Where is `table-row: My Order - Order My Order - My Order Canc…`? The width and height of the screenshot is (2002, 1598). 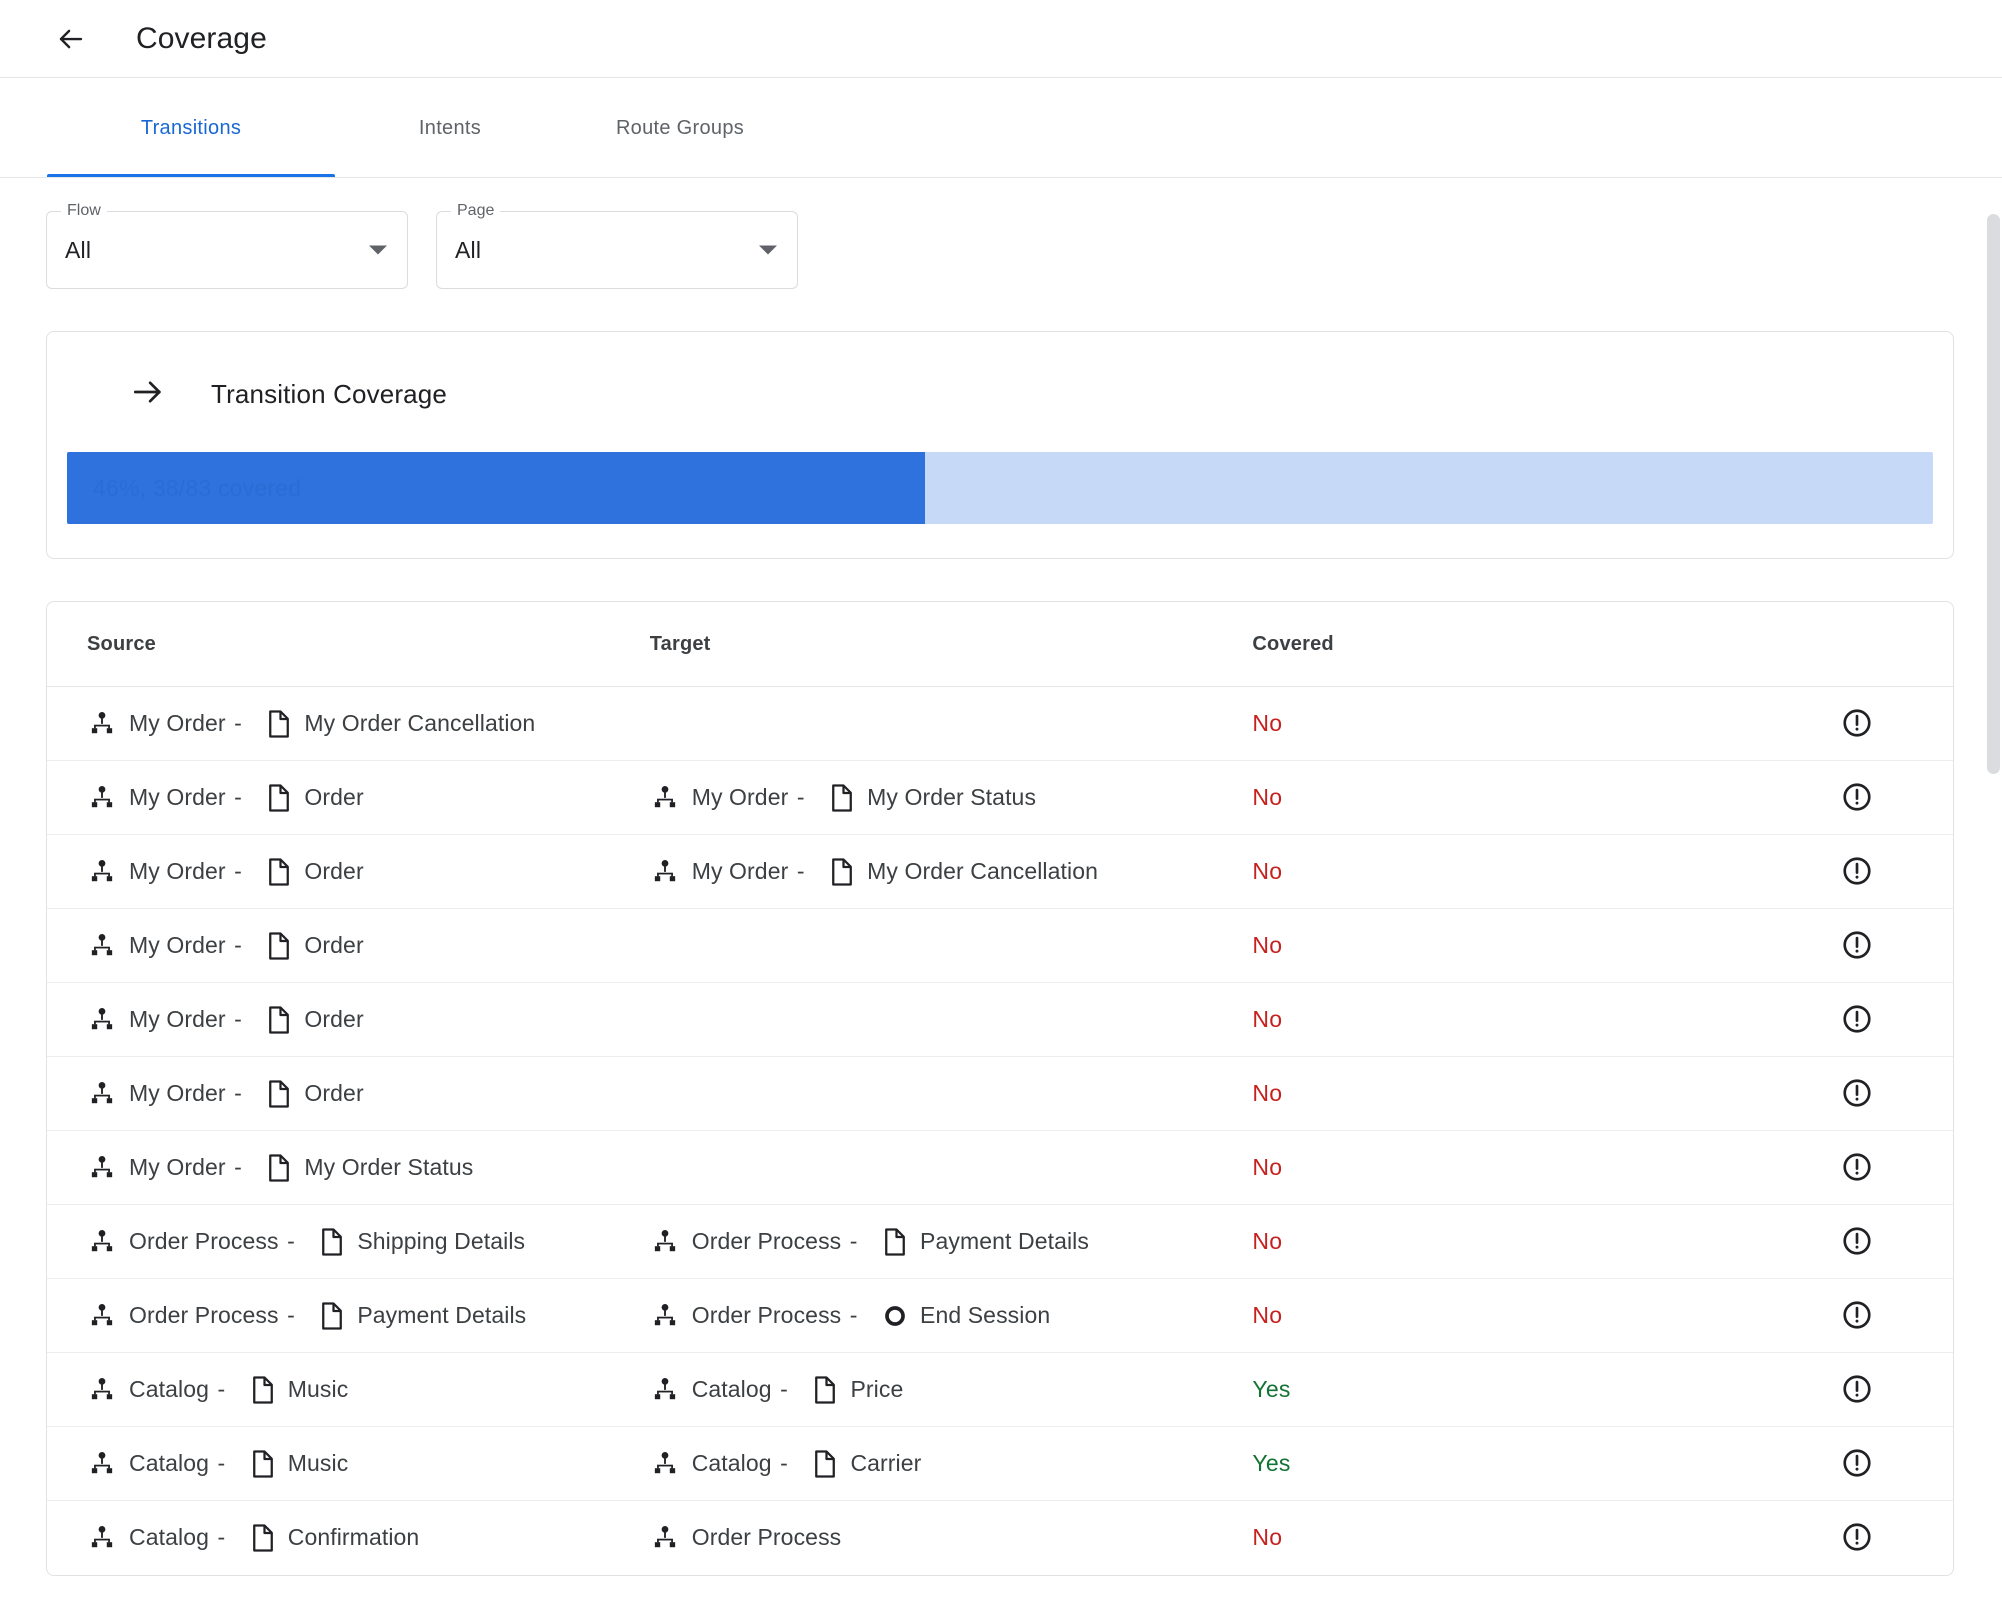 table-row: My Order - Order My Order - My Order Canc… is located at coordinates (1000, 871).